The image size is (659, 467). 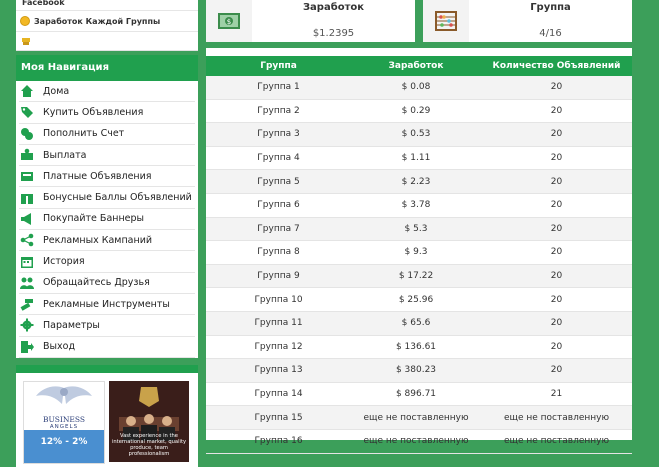 What do you see at coordinates (27, 304) in the screenshot?
I see `tools-icon` at bounding box center [27, 304].